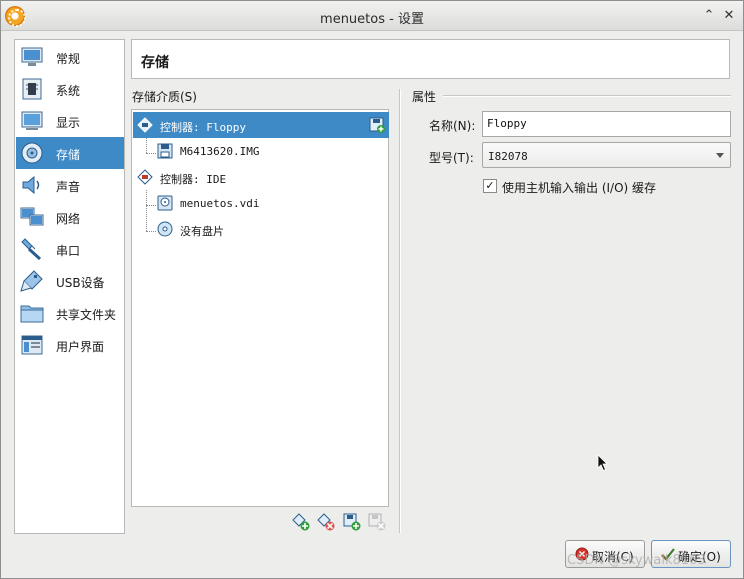 The image size is (744, 579). Describe the element at coordinates (32, 153) in the screenshot. I see `storage-icon` at that location.